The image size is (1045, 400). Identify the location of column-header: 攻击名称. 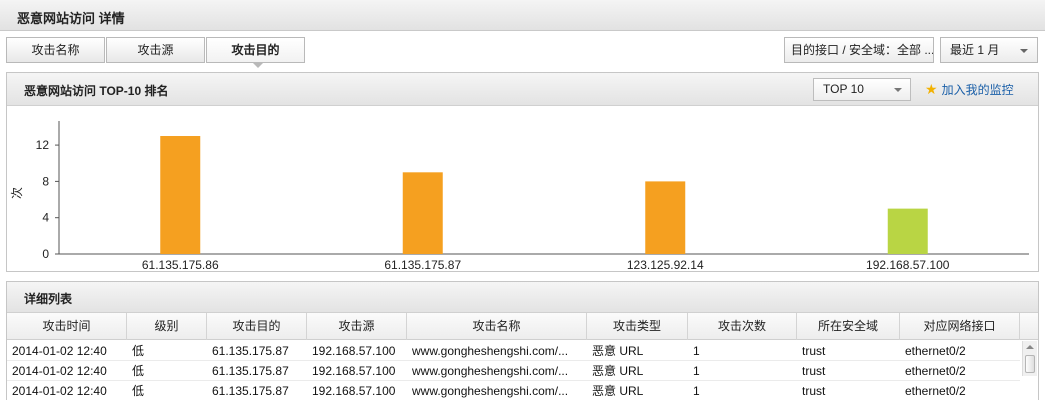
(497, 326).